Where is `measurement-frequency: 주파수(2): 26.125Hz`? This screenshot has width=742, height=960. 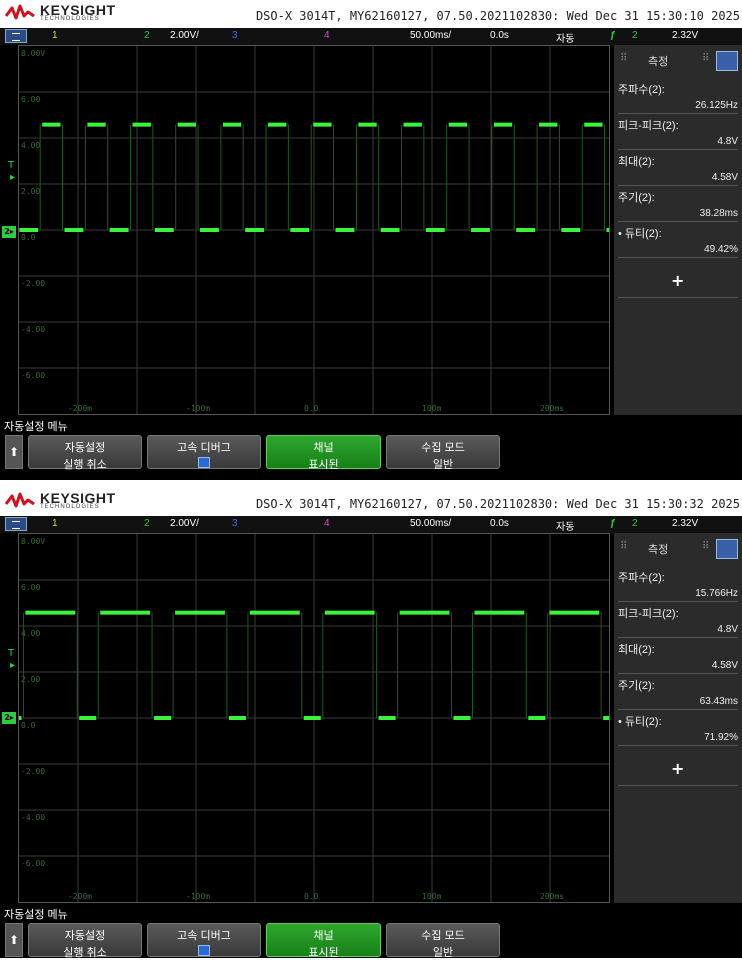 measurement-frequency: 주파수(2): 26.125Hz is located at coordinates (678, 96).